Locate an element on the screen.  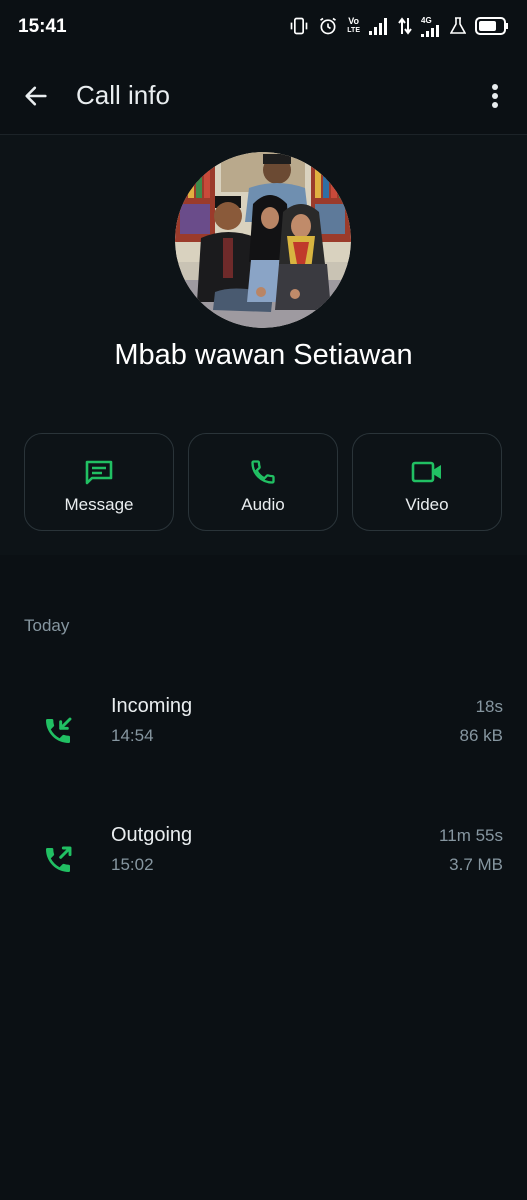
status-bar: 15:41 Vo LTE 4G is located at coordinates (263, 26).